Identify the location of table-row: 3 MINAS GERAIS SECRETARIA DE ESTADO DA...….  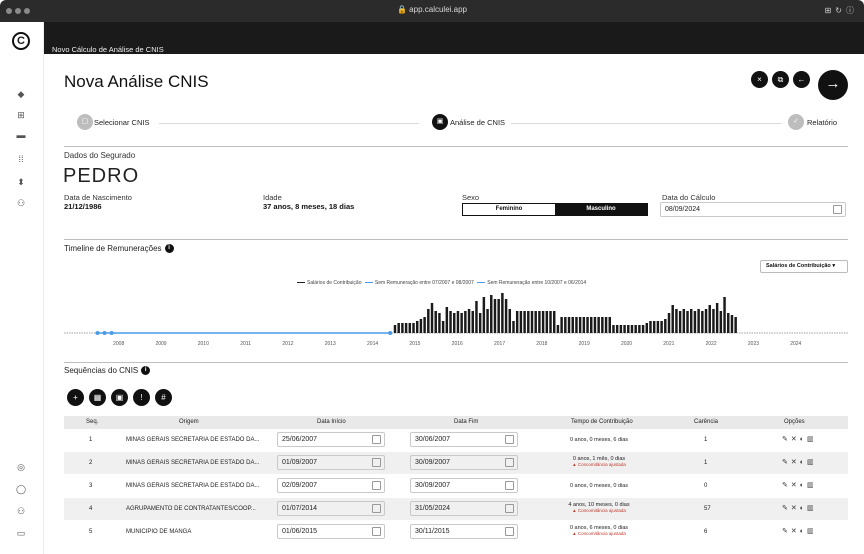
(456, 486).